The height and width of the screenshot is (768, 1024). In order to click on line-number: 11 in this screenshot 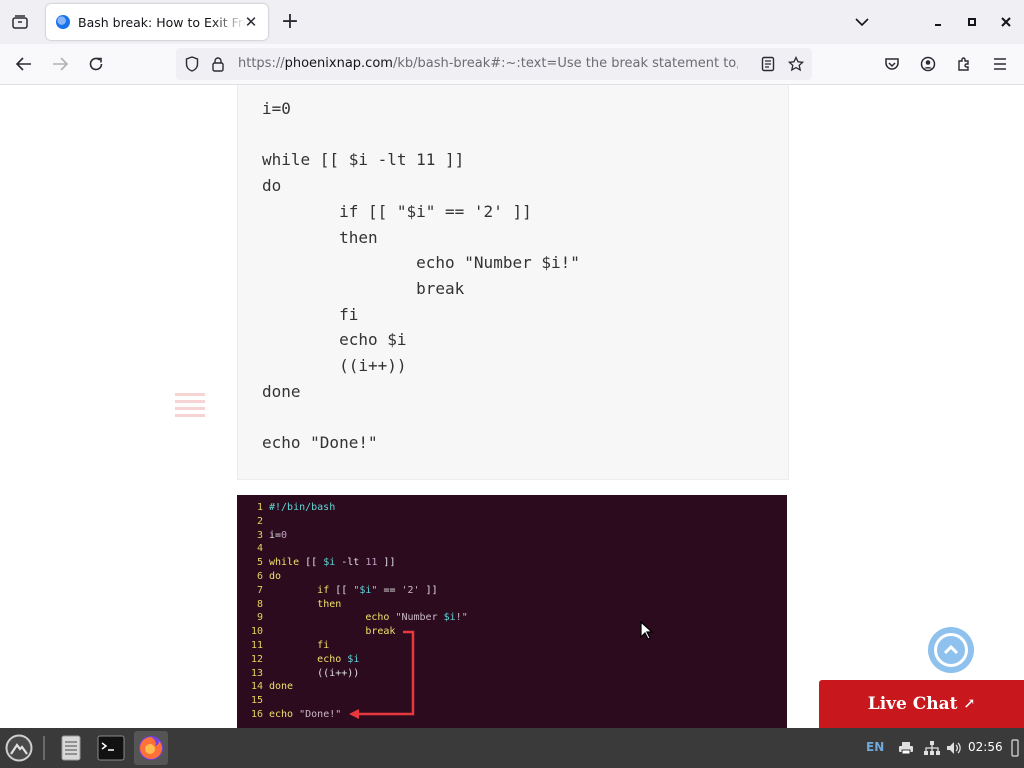, I will do `click(256, 645)`.